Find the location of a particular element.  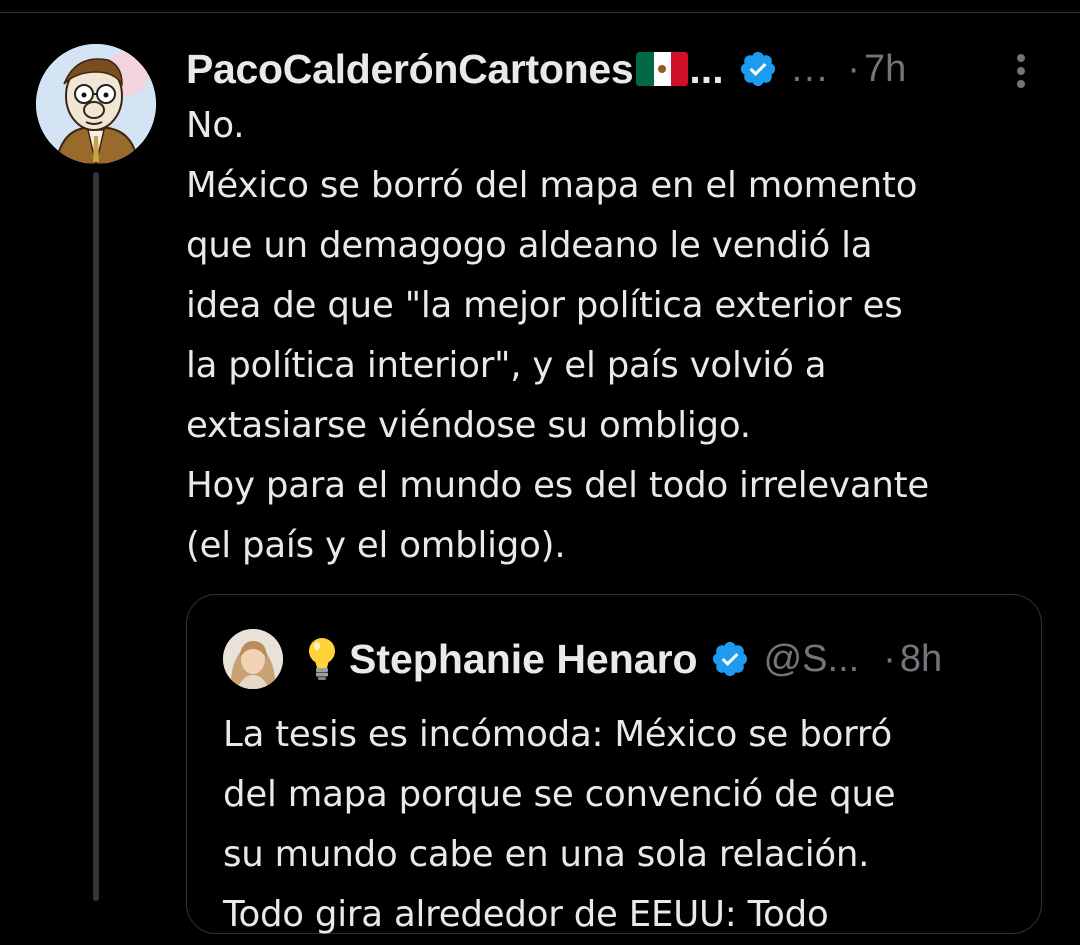

author-avatar is located at coordinates (96, 104).